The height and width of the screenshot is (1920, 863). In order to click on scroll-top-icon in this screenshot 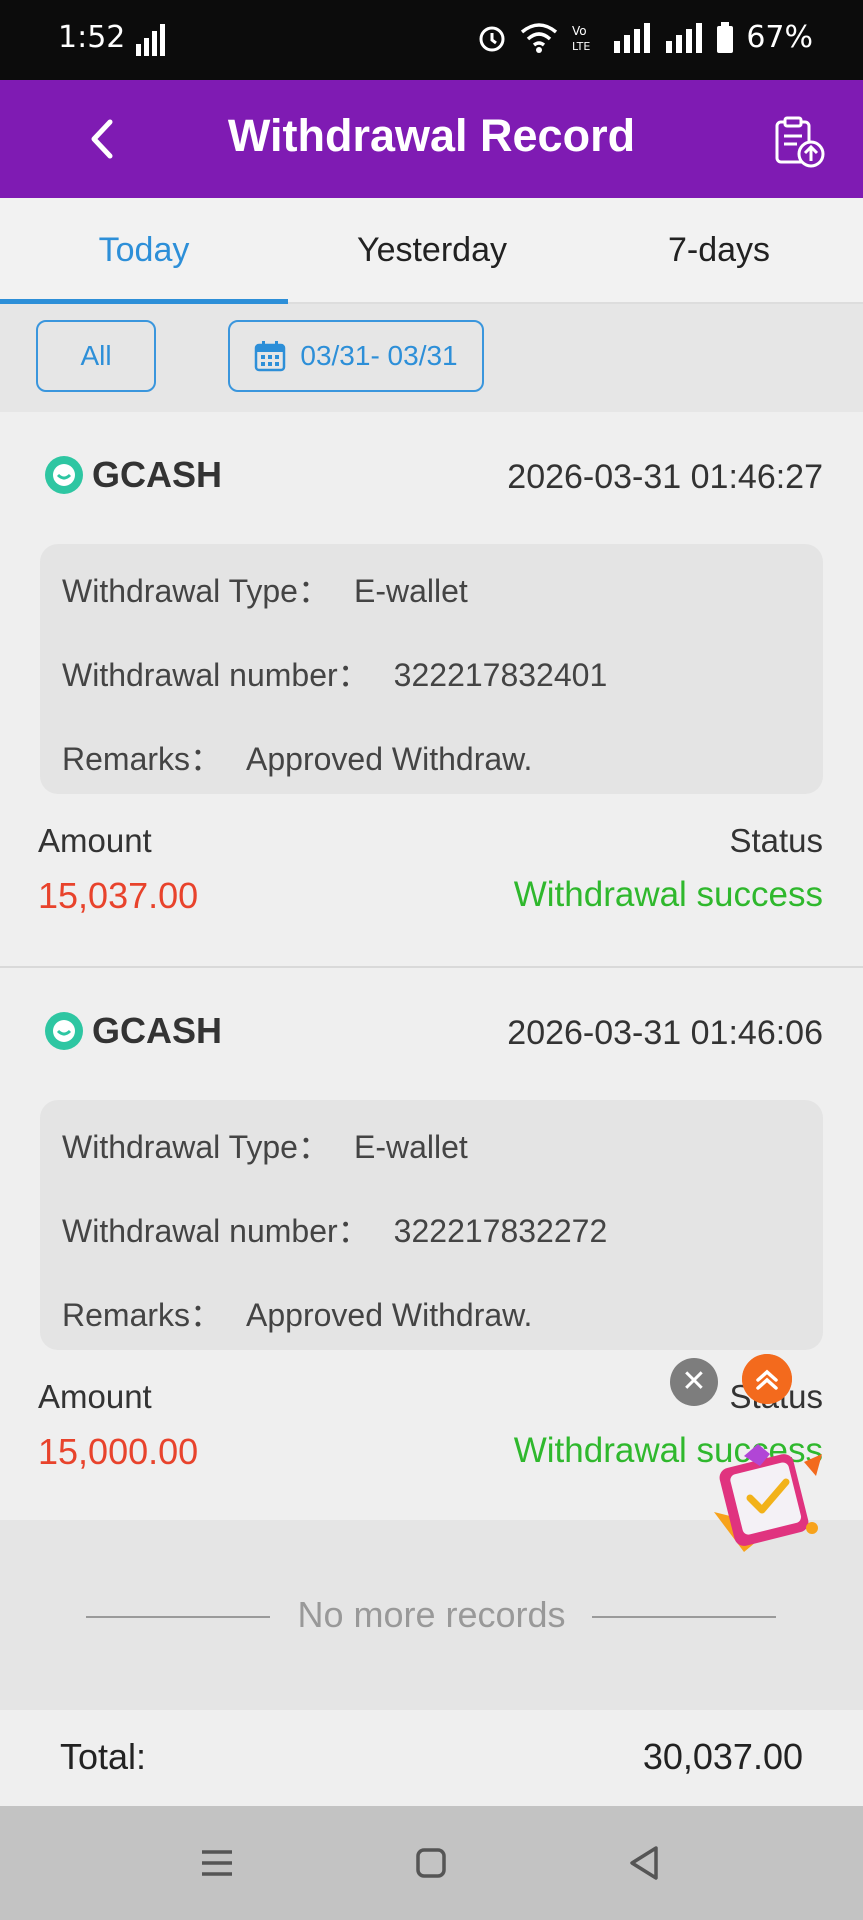, I will do `click(767, 1379)`.